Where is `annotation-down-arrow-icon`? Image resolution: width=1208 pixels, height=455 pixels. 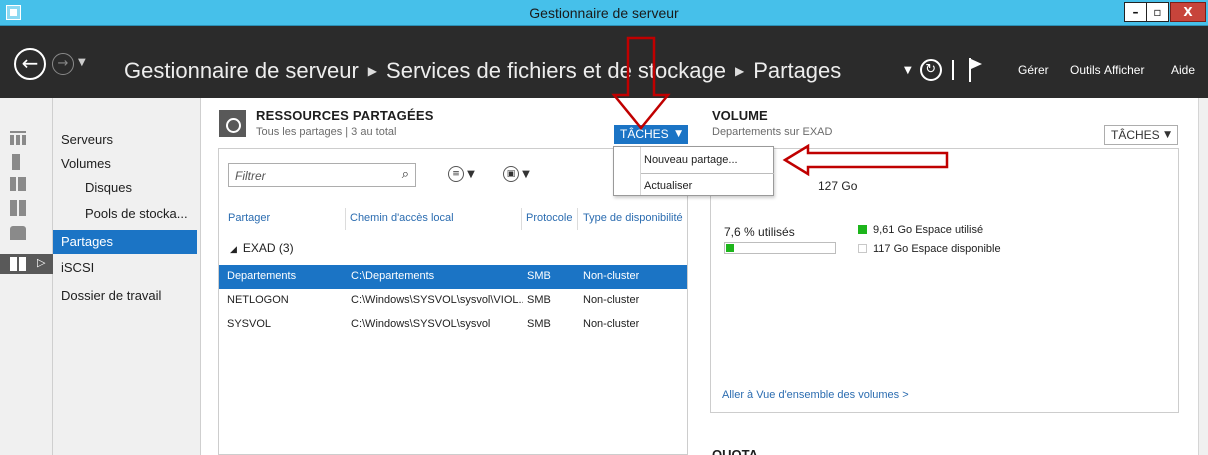
annotation-down-arrow-icon is located at coordinates (641, 83).